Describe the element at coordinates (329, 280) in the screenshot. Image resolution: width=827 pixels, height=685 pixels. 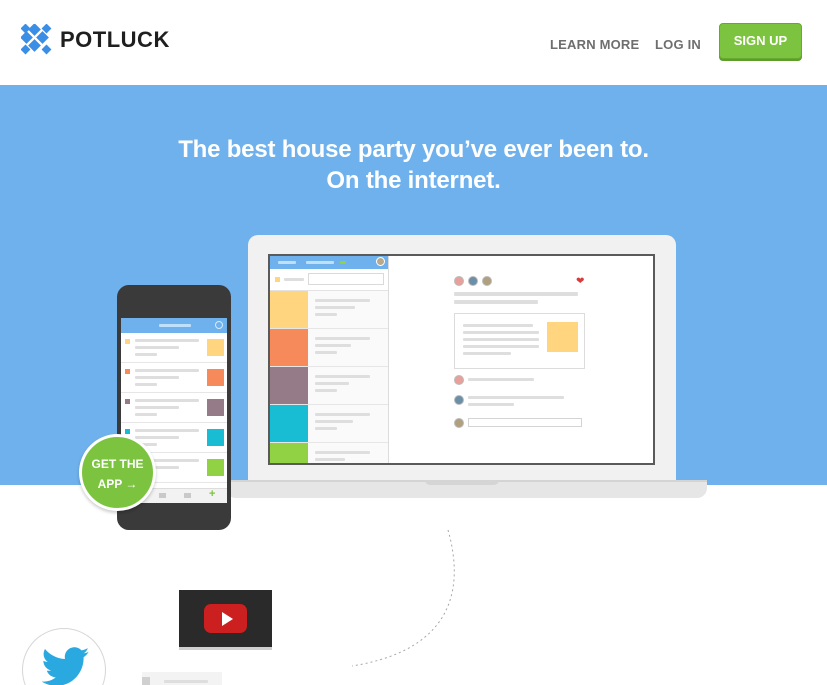
I see `screen-search-bar` at that location.